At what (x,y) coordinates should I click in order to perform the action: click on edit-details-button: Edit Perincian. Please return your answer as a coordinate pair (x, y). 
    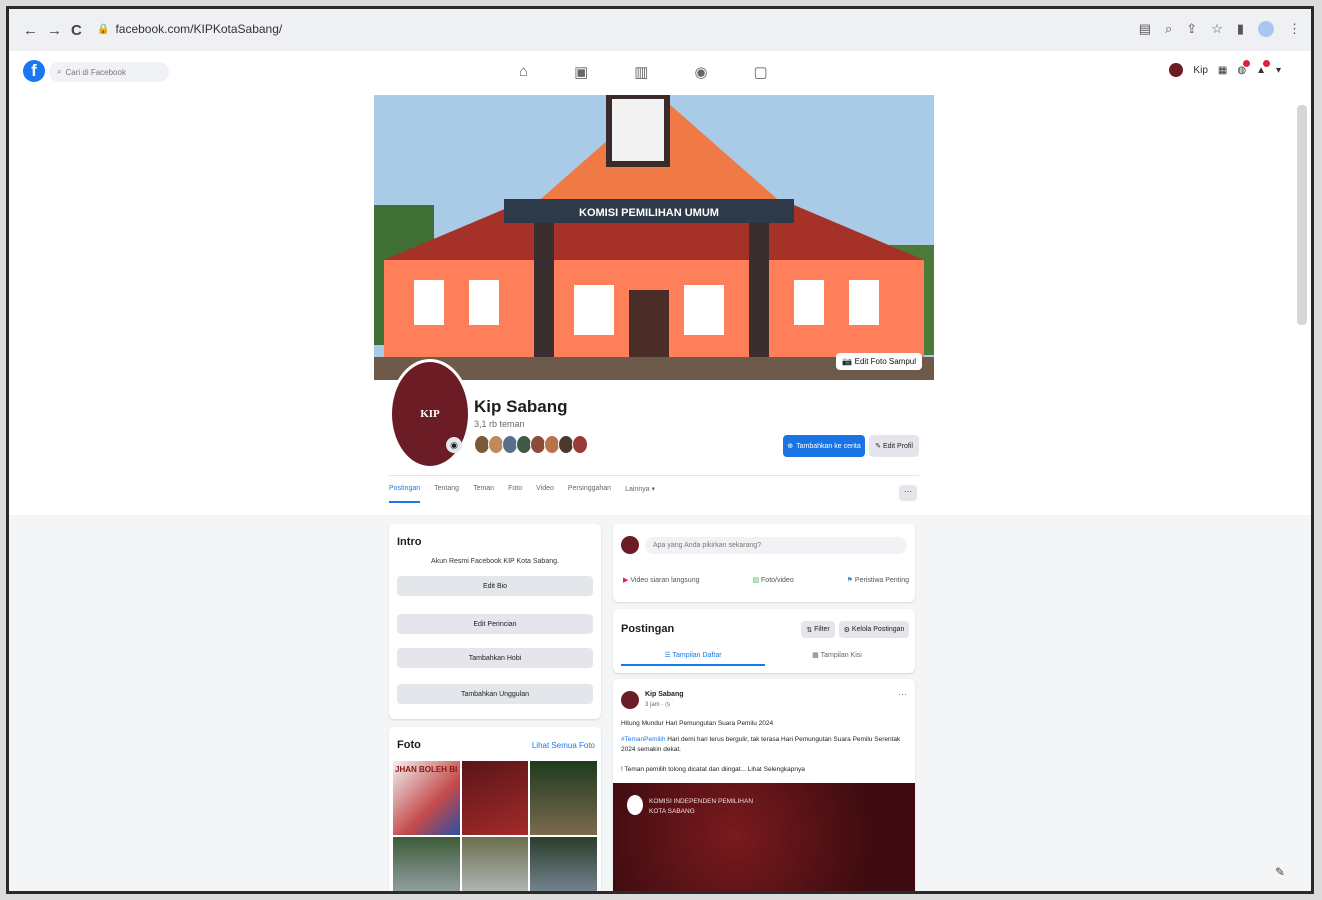
    Looking at the image, I should click on (495, 624).